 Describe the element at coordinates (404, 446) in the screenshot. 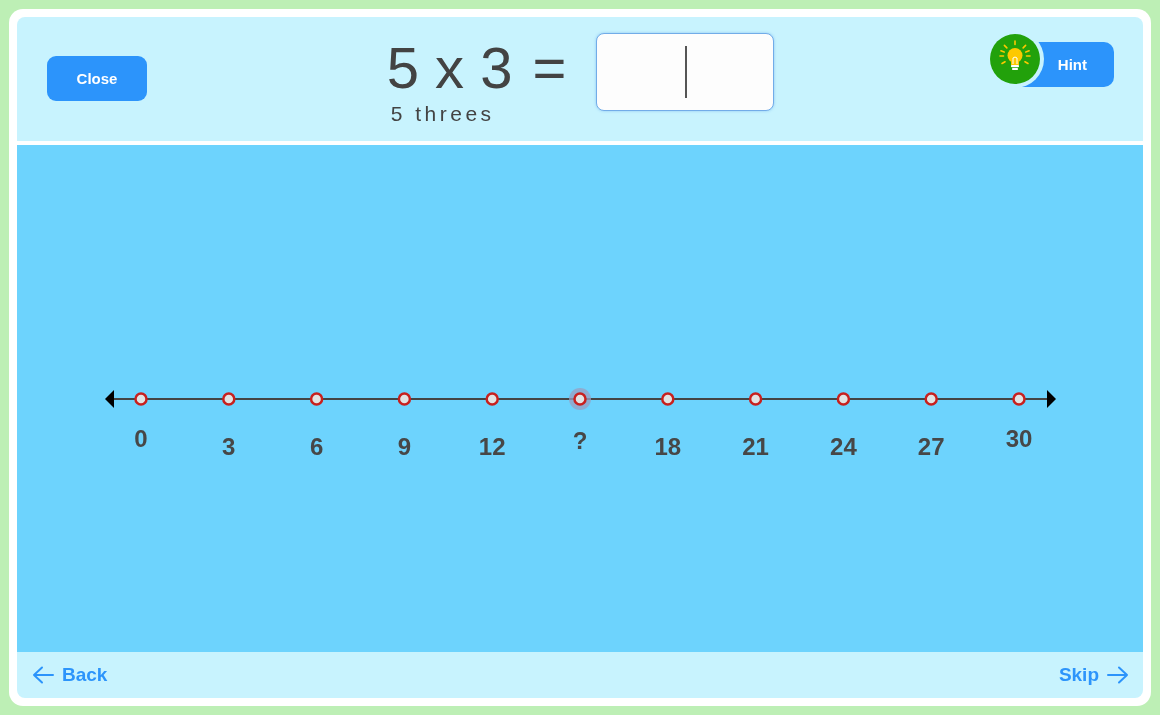

I see `tick-label: 9` at that location.